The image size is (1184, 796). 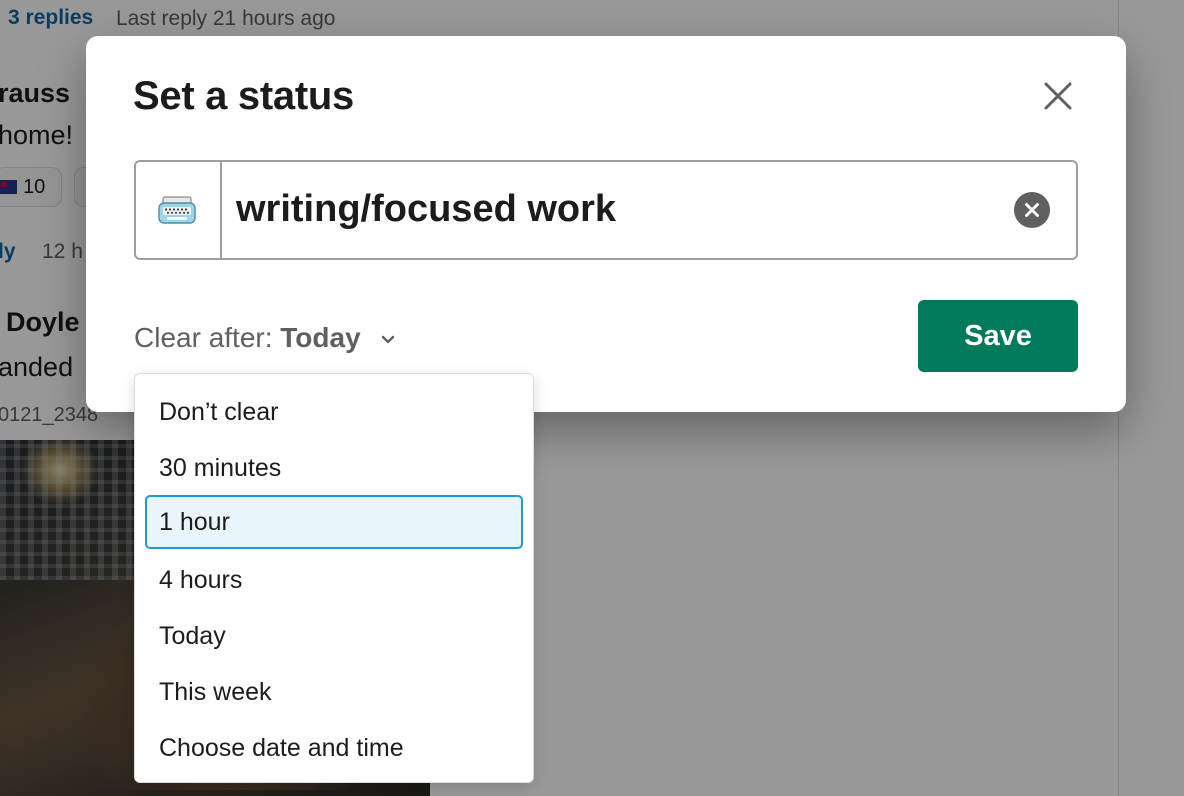 I want to click on option-label: This week, so click(x=215, y=692).